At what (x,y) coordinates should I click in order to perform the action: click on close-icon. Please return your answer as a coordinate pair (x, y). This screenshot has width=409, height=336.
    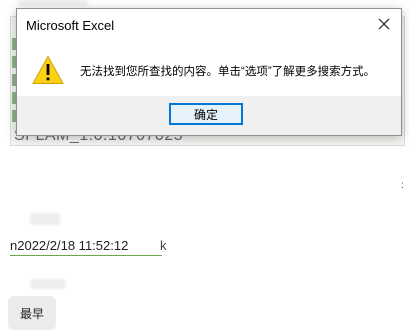
    Looking at the image, I should click on (384, 24).